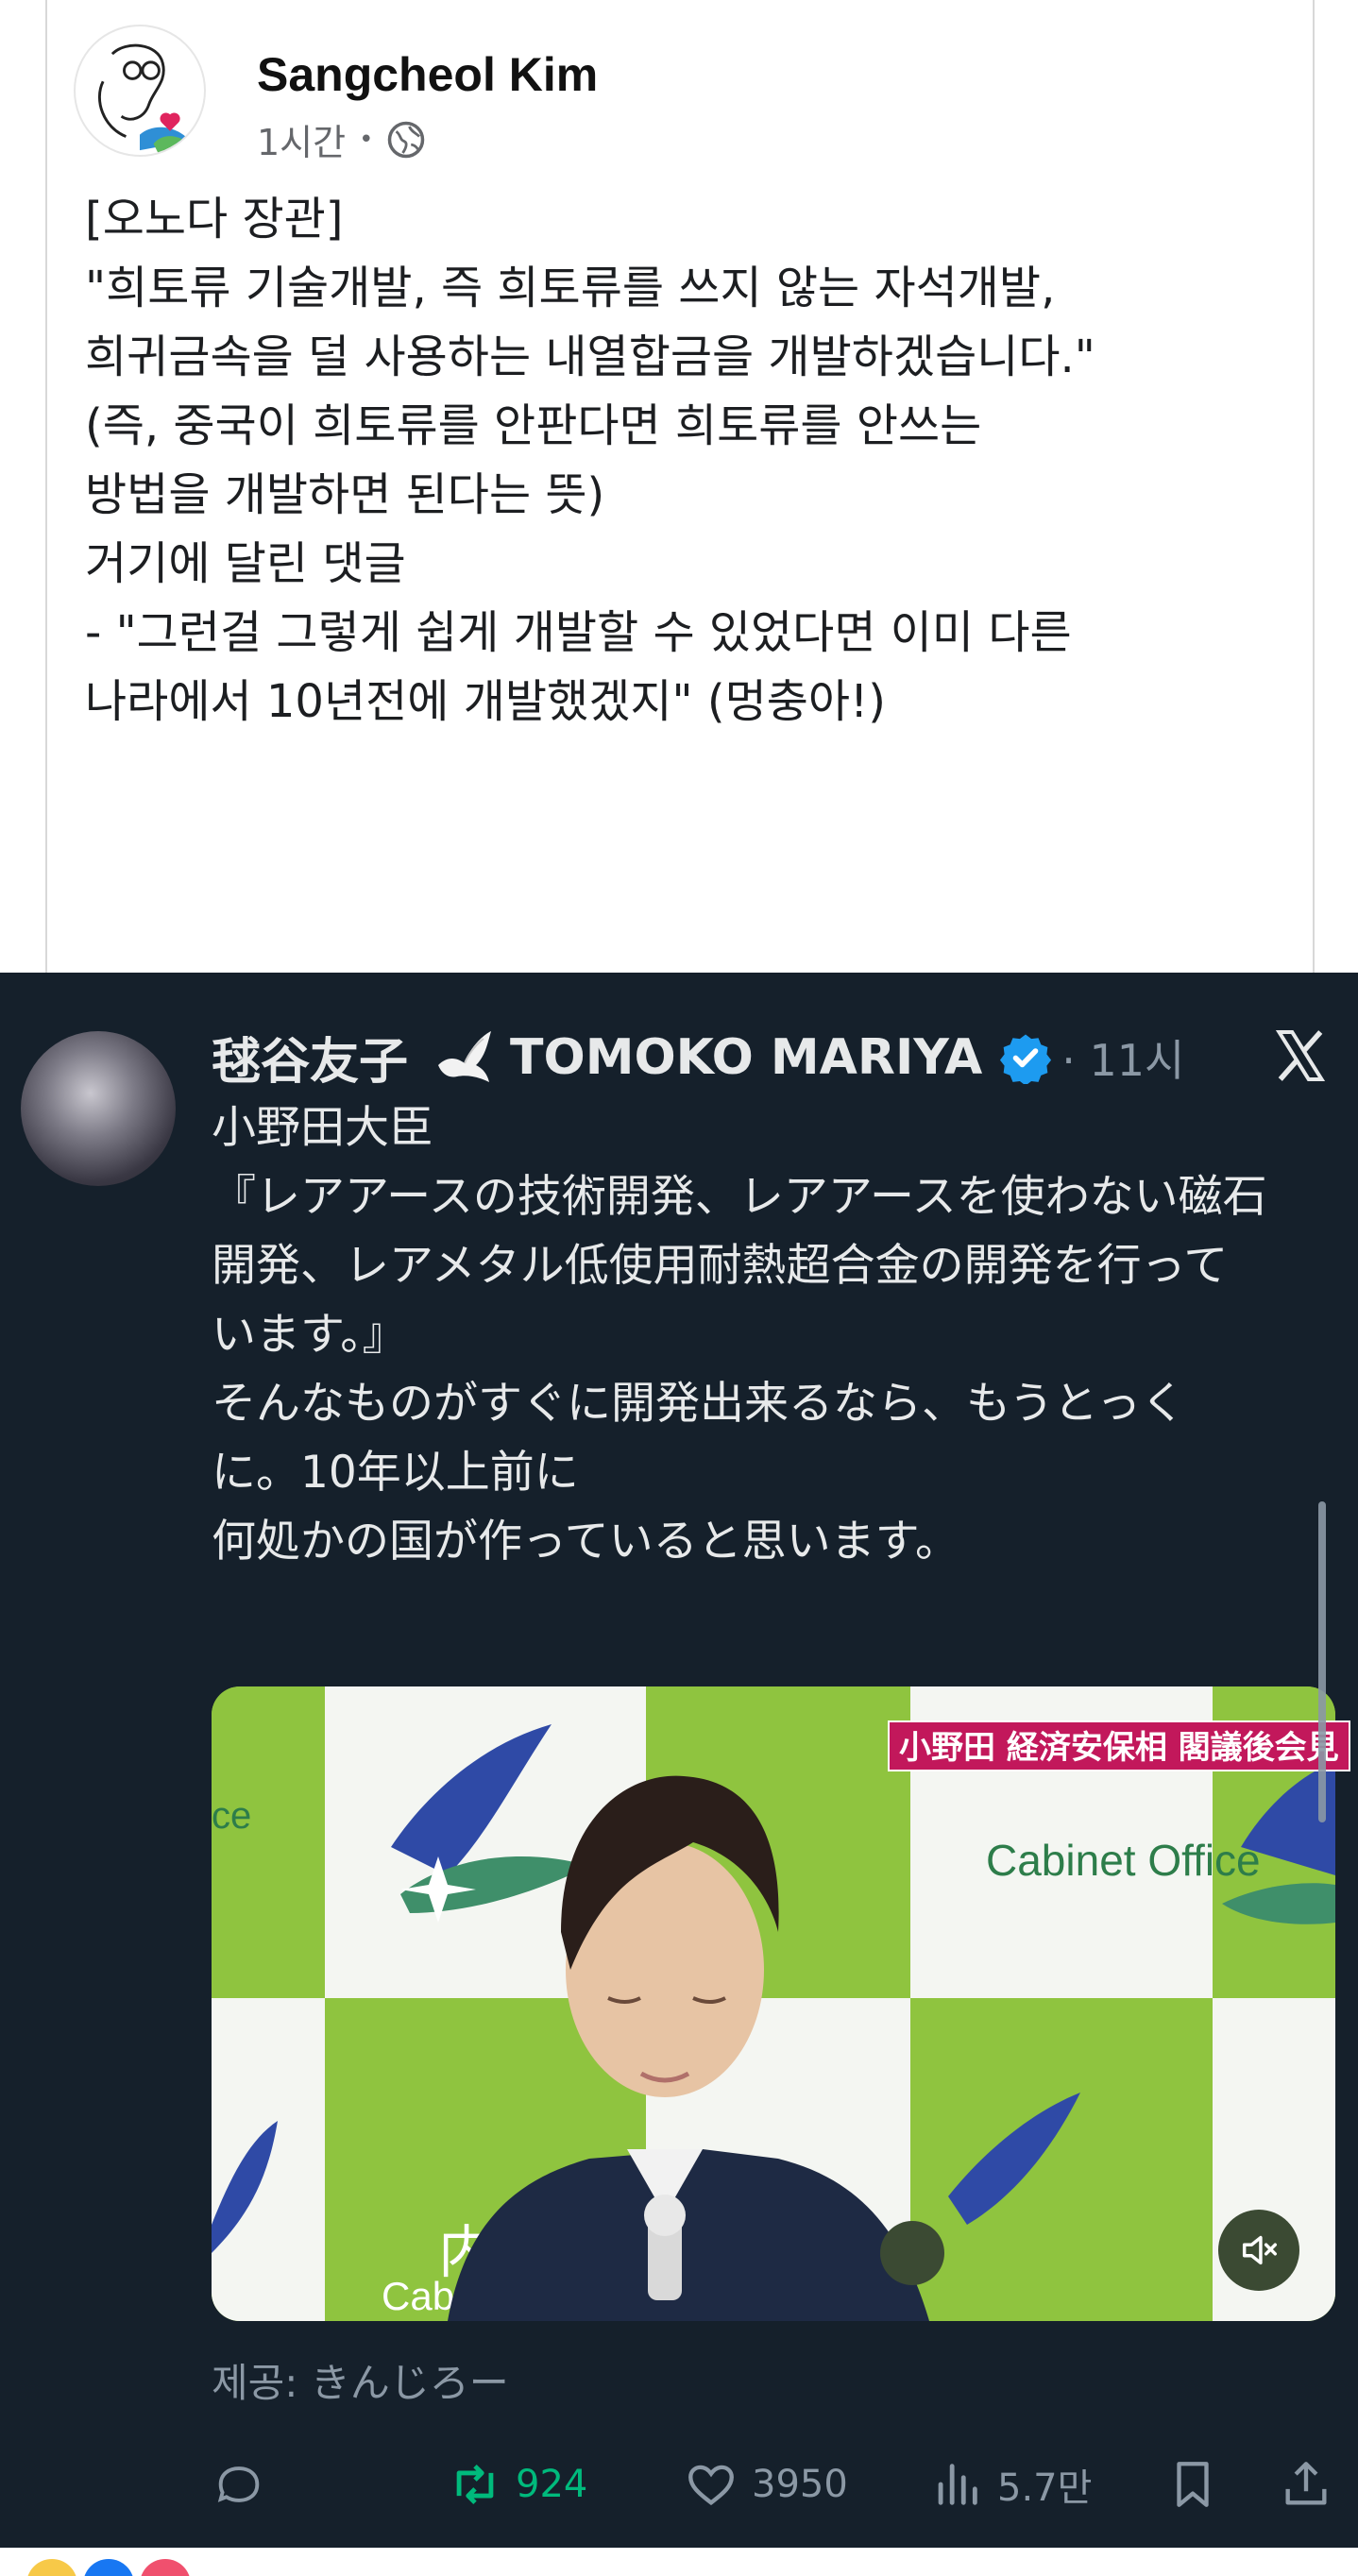 This screenshot has height=2576, width=1358. I want to click on reply-icon, so click(238, 2484).